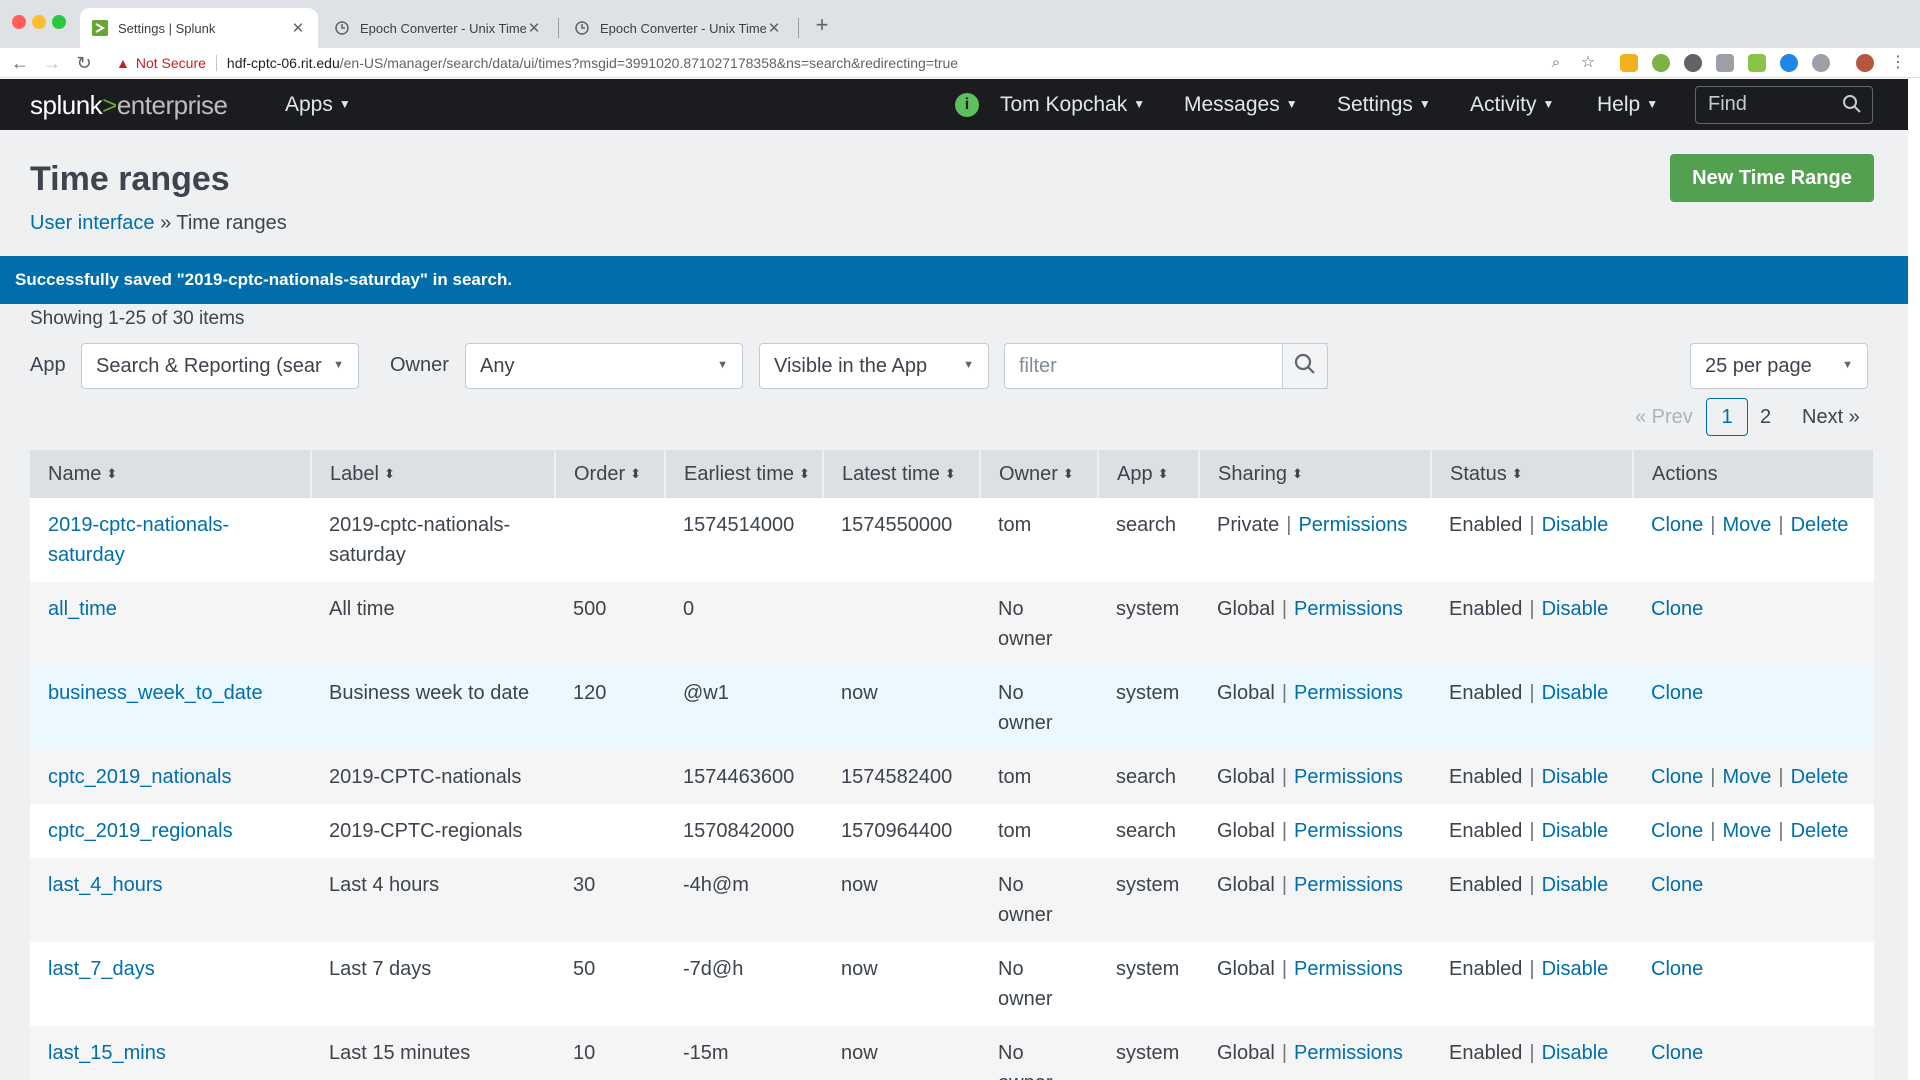  Describe the element at coordinates (1627, 105) in the screenshot. I see `nav-help-menu: Help ▼` at that location.